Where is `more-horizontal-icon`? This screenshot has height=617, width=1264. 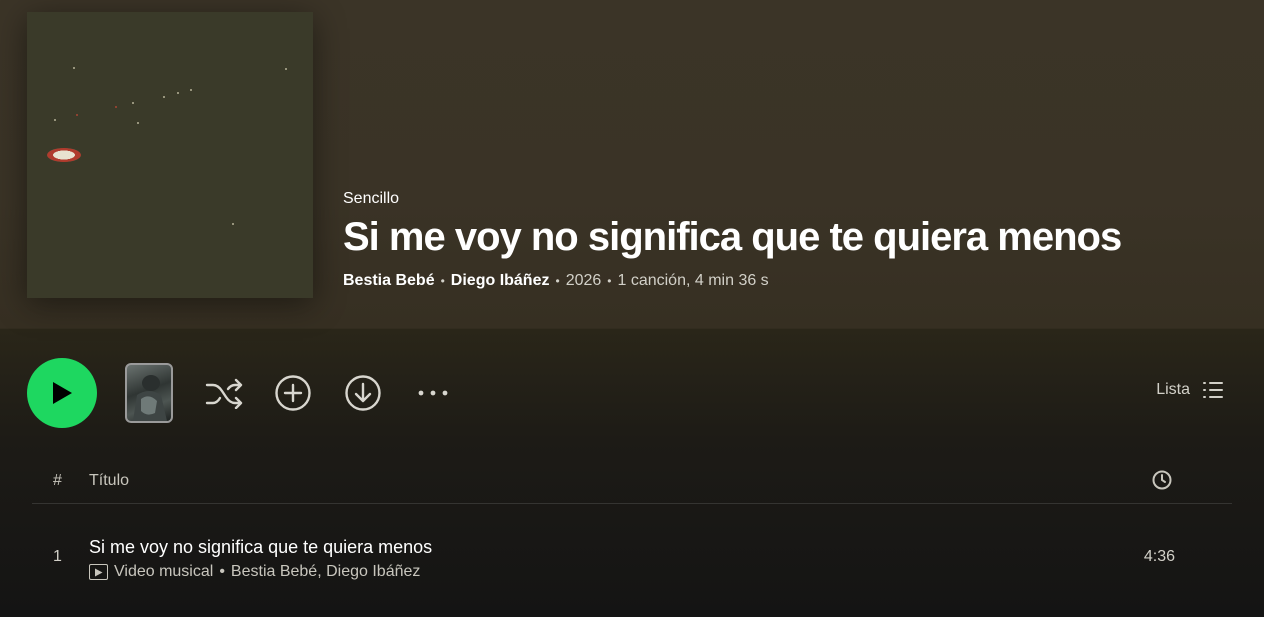
more-horizontal-icon is located at coordinates (433, 393).